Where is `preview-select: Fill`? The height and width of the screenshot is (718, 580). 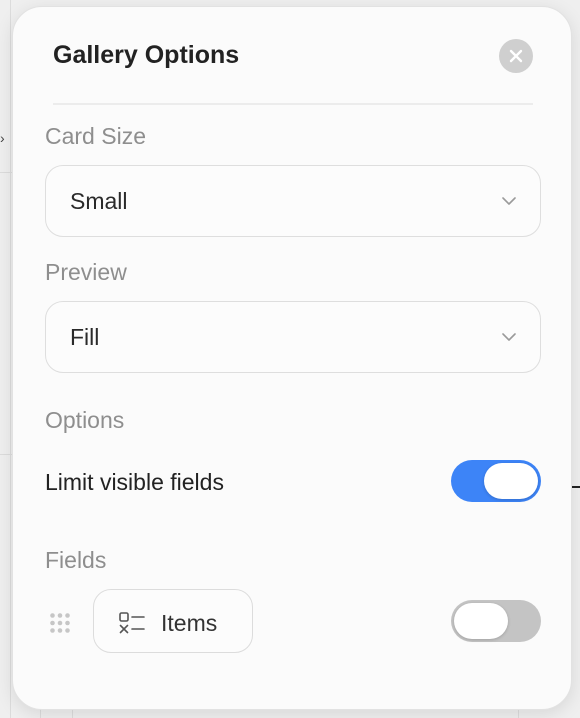 preview-select: Fill is located at coordinates (293, 337).